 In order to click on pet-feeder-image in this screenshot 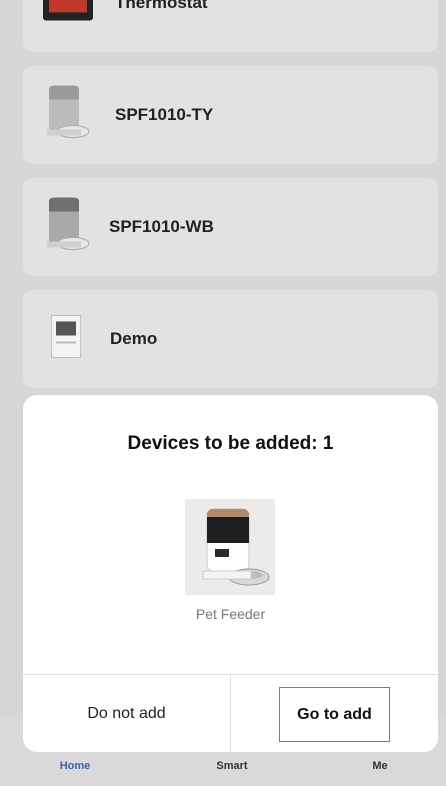, I will do `click(230, 547)`.